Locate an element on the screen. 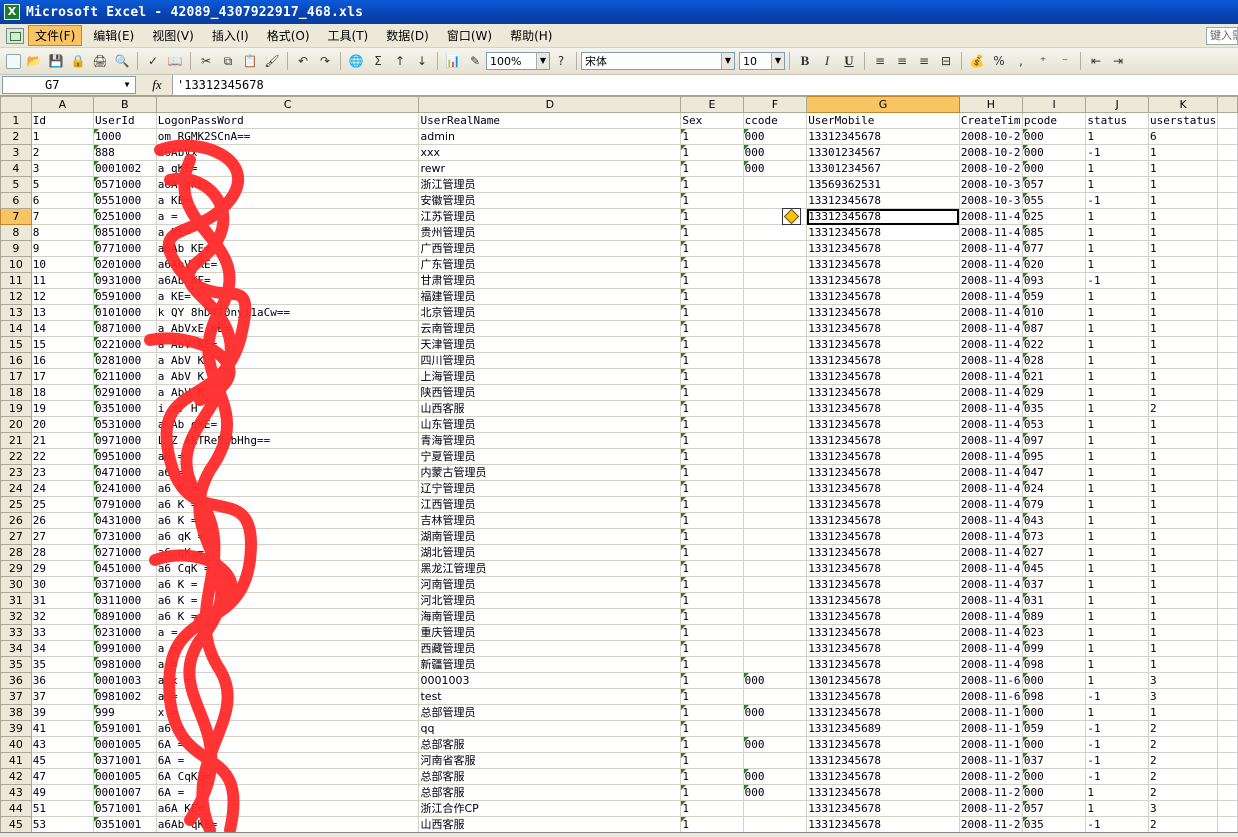  cell: admin is located at coordinates (550, 136).